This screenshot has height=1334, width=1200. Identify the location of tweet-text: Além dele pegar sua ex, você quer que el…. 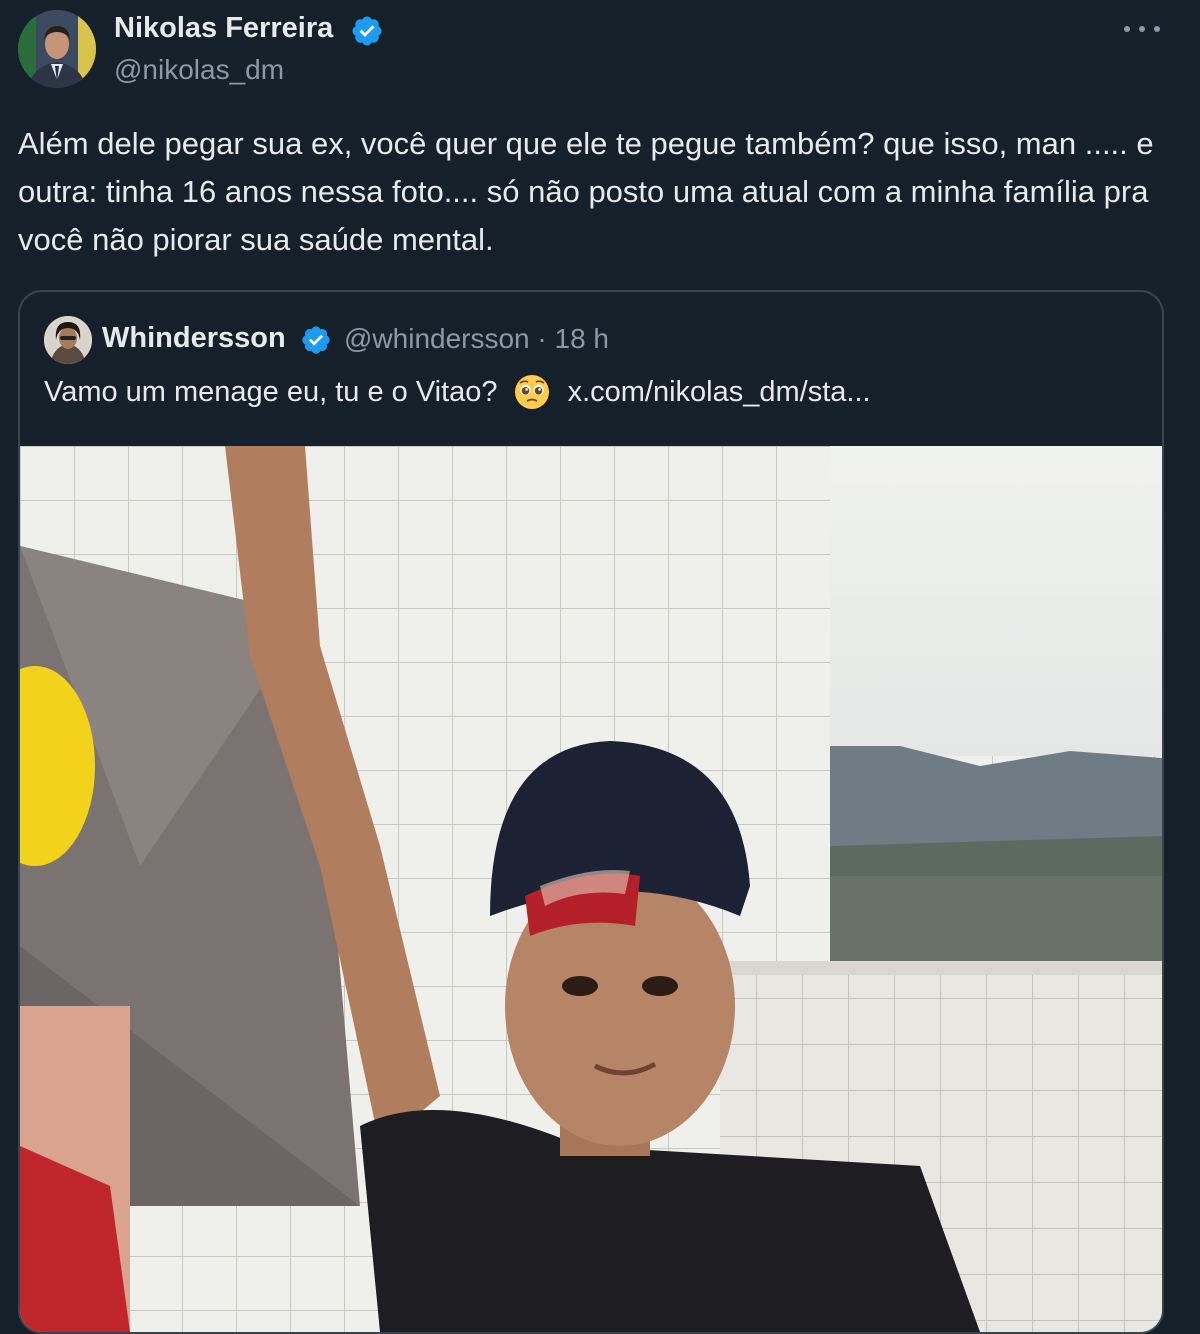
(586, 191).